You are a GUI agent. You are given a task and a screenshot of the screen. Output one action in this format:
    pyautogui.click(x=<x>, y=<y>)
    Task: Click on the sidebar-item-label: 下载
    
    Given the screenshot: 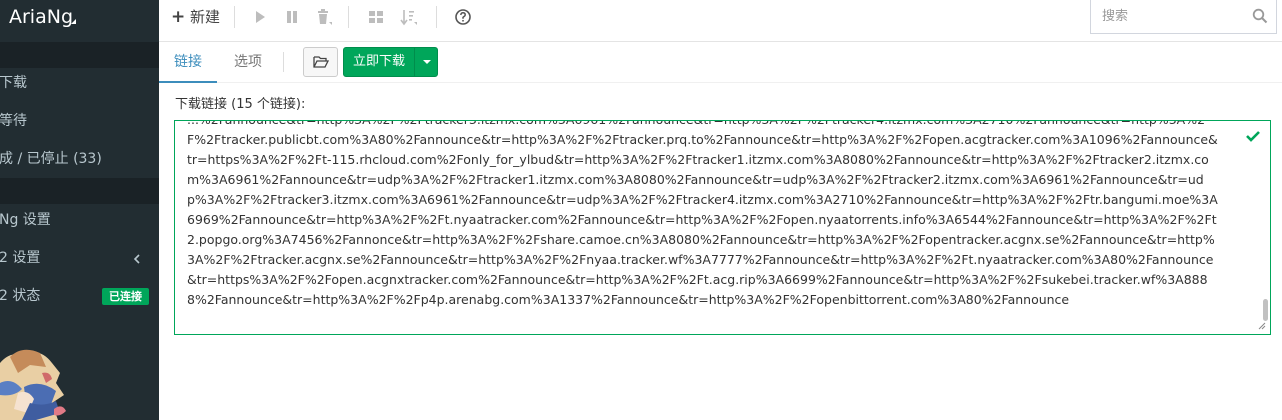 What is the action you would take?
    pyautogui.click(x=13, y=83)
    